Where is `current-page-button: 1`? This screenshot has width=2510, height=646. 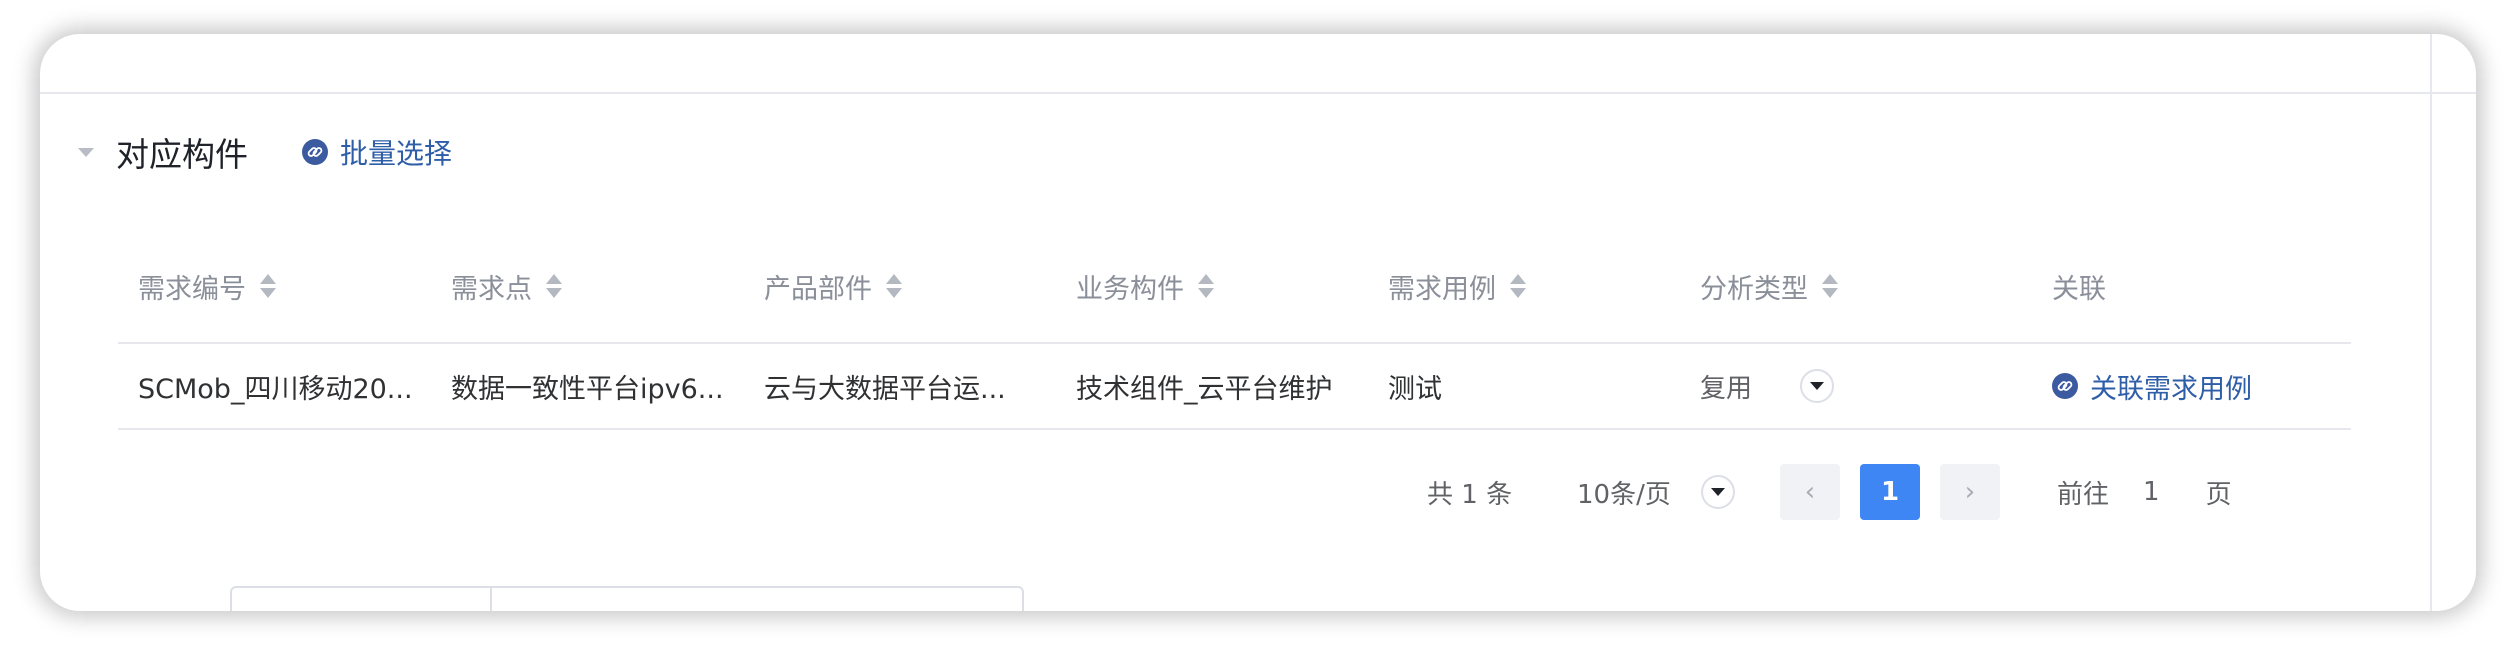
current-page-button: 1 is located at coordinates (1890, 492).